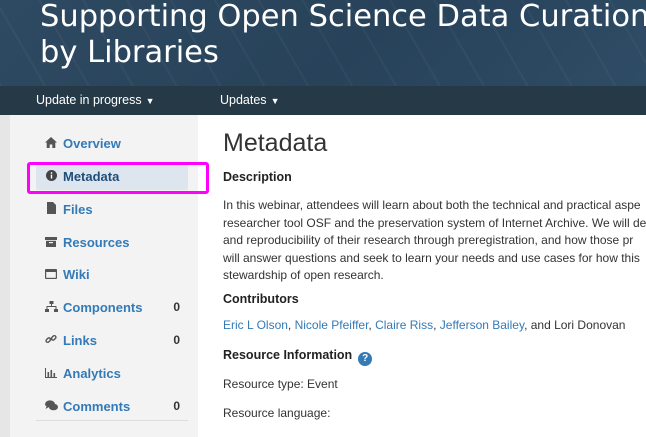  Describe the element at coordinates (92, 143) in the screenshot. I see `sidebar-item-label: Overview` at that location.